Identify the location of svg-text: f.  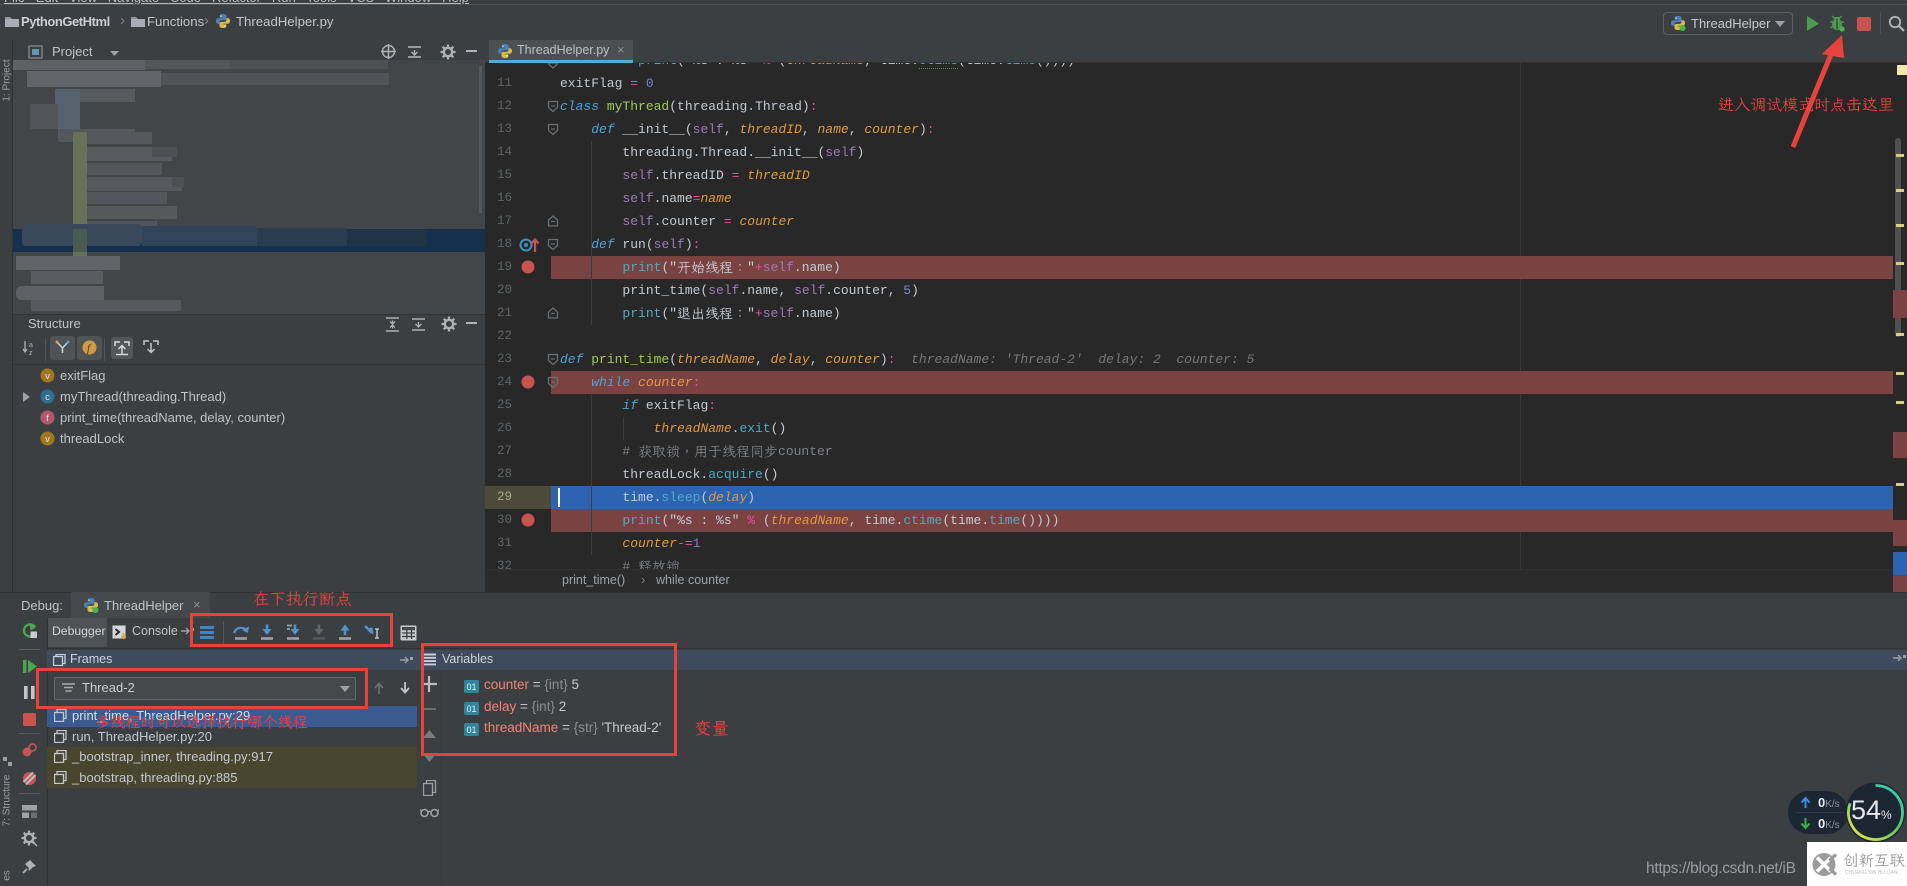
(47, 418).